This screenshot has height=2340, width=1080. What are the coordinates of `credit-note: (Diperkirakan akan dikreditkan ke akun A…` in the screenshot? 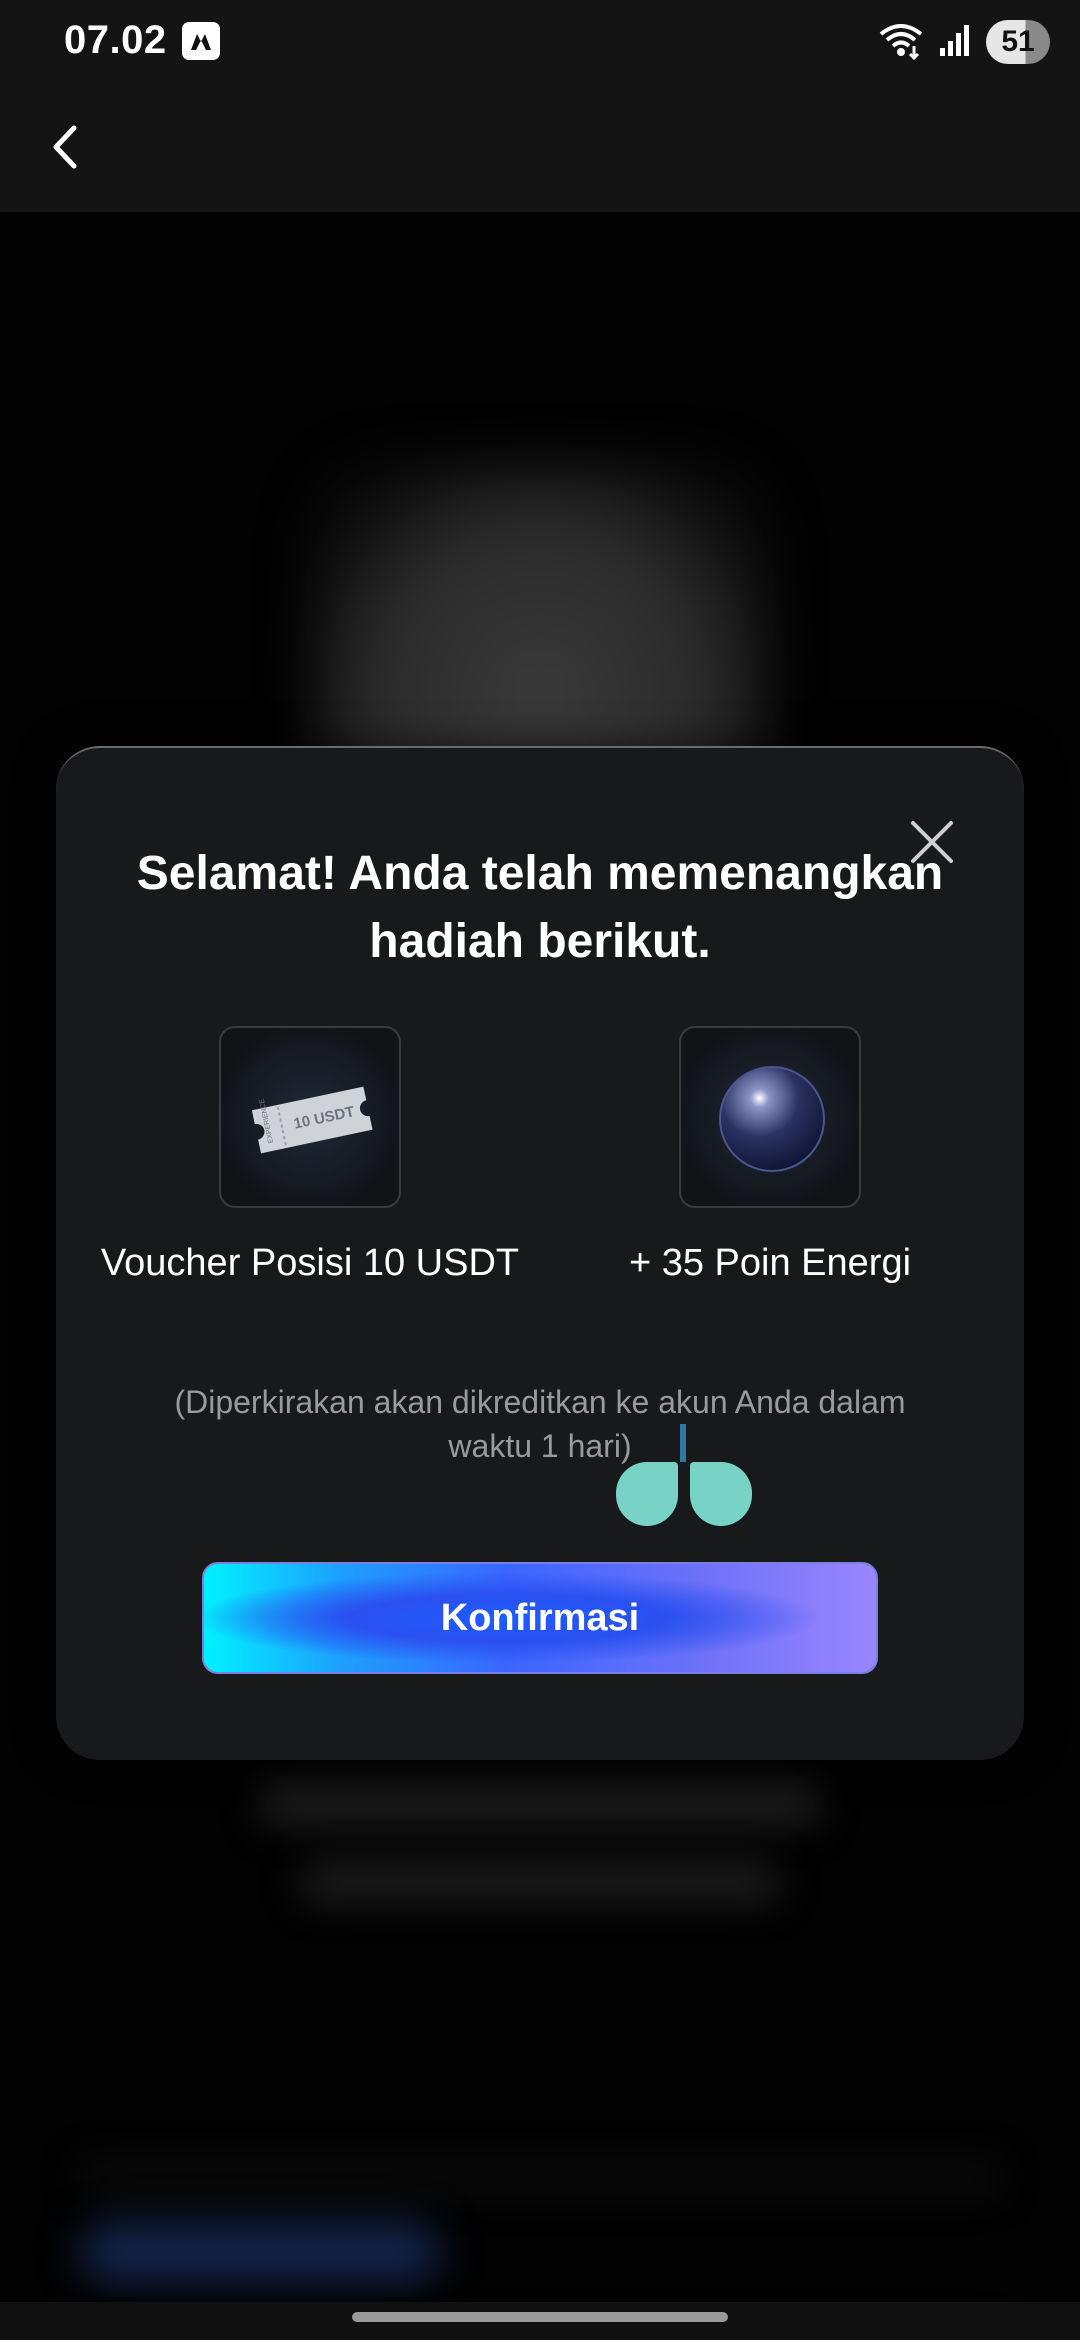 It's located at (540, 1424).